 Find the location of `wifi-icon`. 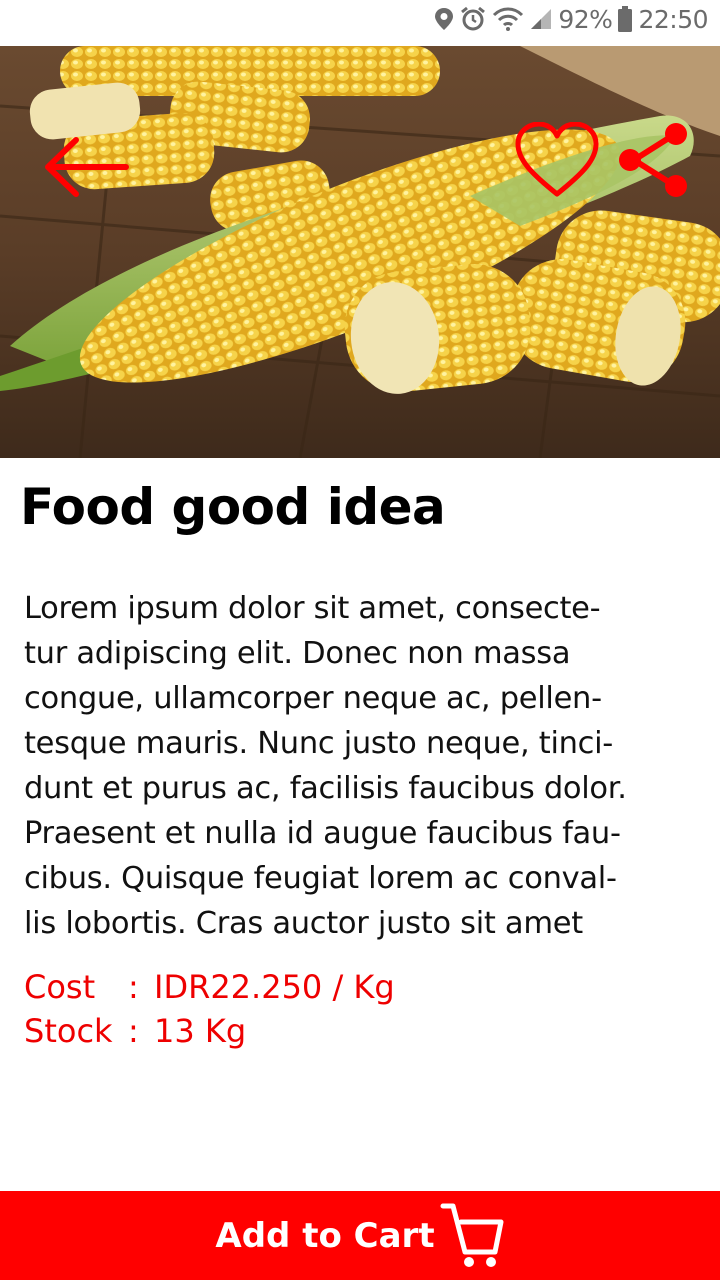

wifi-icon is located at coordinates (508, 19).